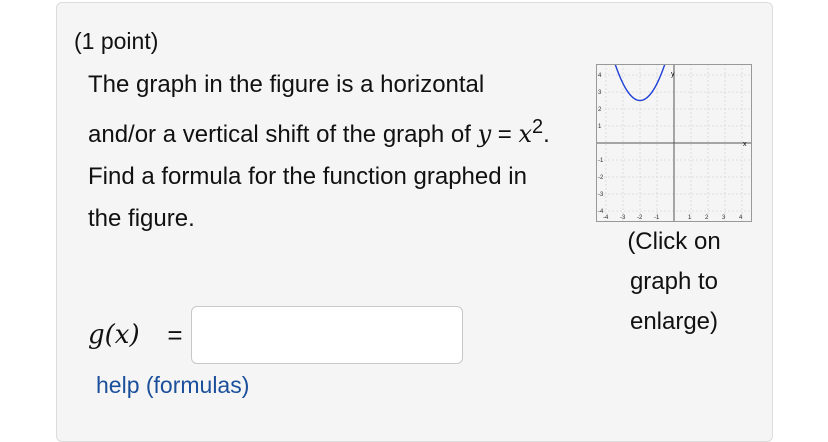  What do you see at coordinates (600, 93) in the screenshot?
I see `y-tick-label: 3` at bounding box center [600, 93].